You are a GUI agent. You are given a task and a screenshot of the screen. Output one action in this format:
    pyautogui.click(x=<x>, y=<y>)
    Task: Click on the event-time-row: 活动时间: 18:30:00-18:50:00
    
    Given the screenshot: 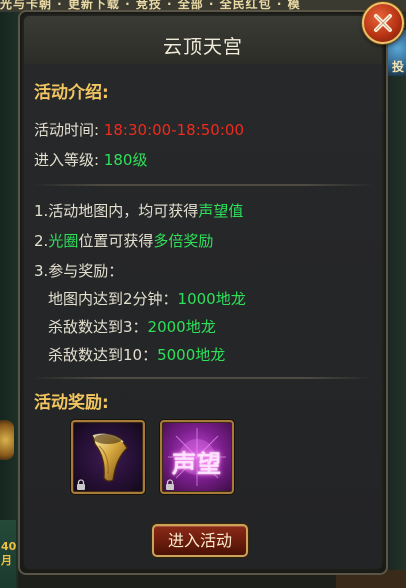 What is the action you would take?
    pyautogui.click(x=139, y=129)
    